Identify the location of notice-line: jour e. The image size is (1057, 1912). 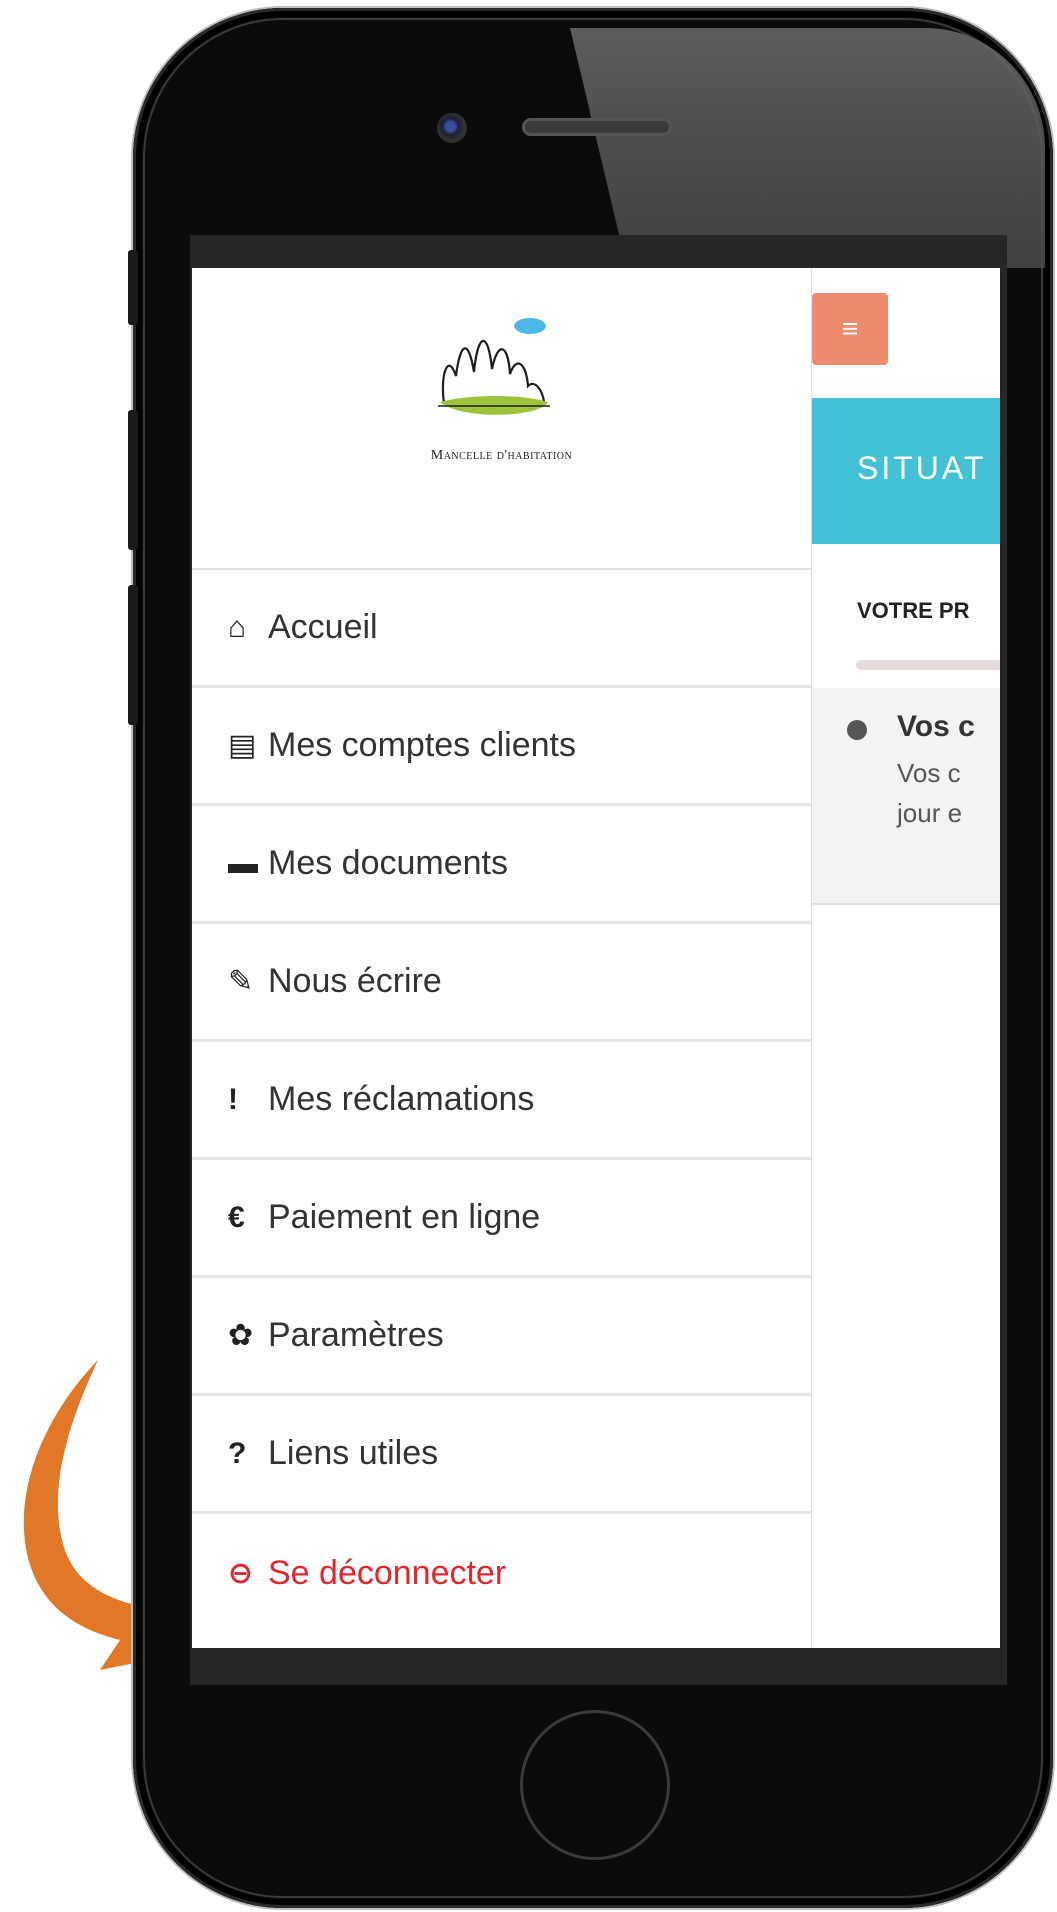
(930, 813).